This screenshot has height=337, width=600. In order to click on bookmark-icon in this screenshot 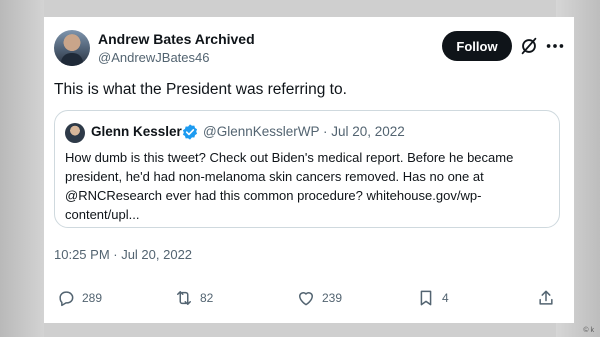, I will do `click(426, 298)`.